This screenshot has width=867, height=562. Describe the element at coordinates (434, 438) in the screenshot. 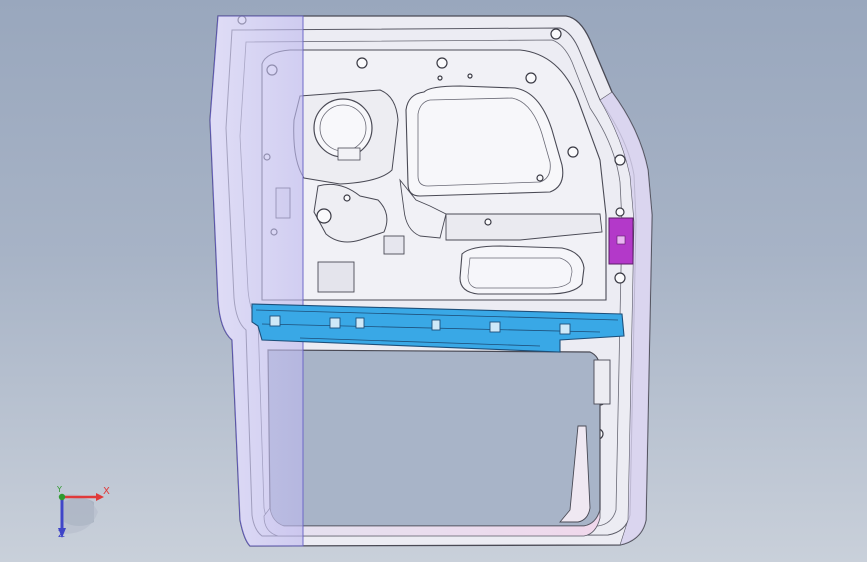

I see `lower-window-opening` at that location.